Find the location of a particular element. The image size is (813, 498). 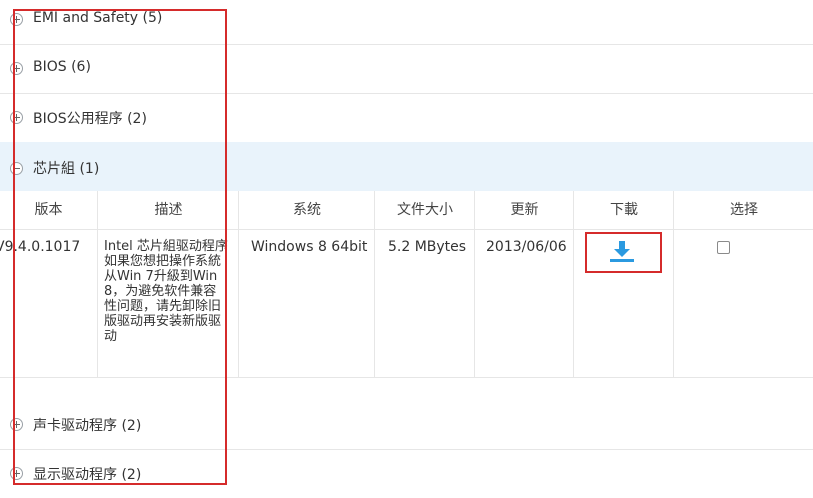

cell-version: V9.4.0.1017 is located at coordinates (48, 303).